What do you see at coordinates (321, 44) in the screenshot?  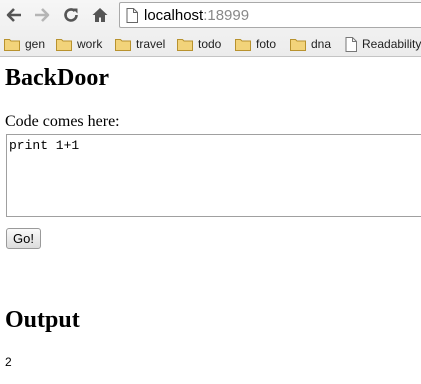 I see `bookmark-label: dna` at bounding box center [321, 44].